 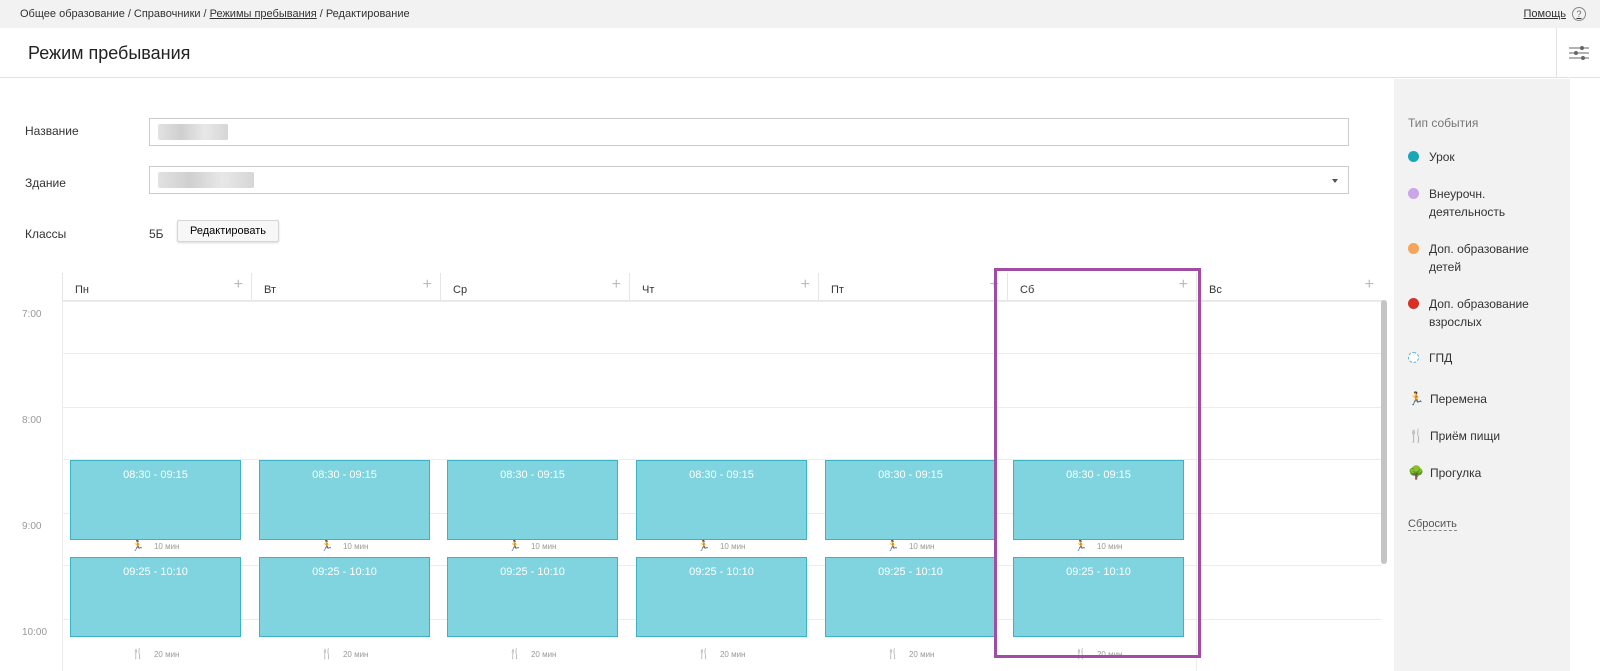 What do you see at coordinates (1579, 14) in the screenshot?
I see `question-icon: ?` at bounding box center [1579, 14].